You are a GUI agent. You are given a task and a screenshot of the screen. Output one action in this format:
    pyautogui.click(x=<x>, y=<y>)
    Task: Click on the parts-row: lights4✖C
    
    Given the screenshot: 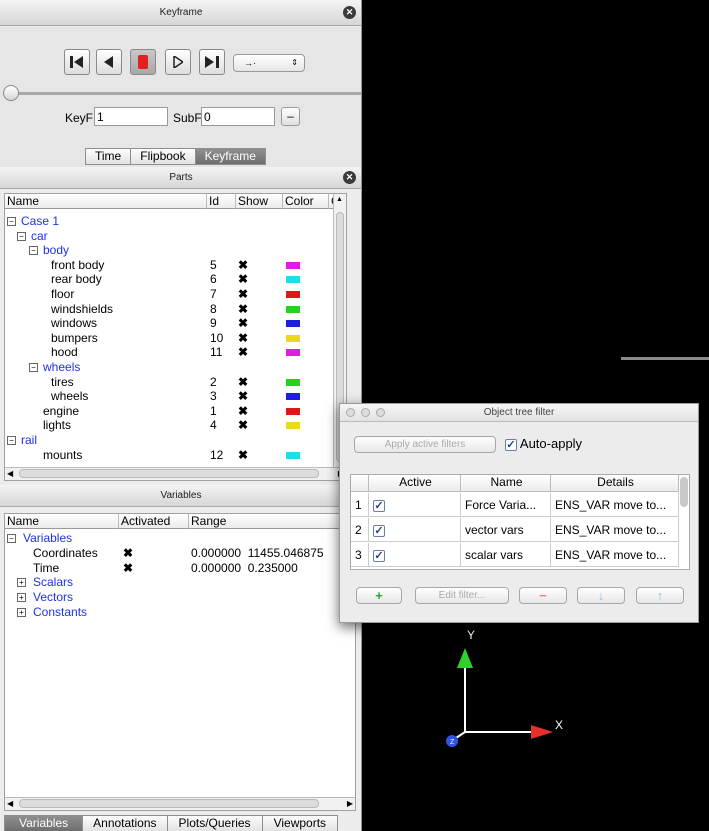 What is the action you would take?
    pyautogui.click(x=173, y=425)
    